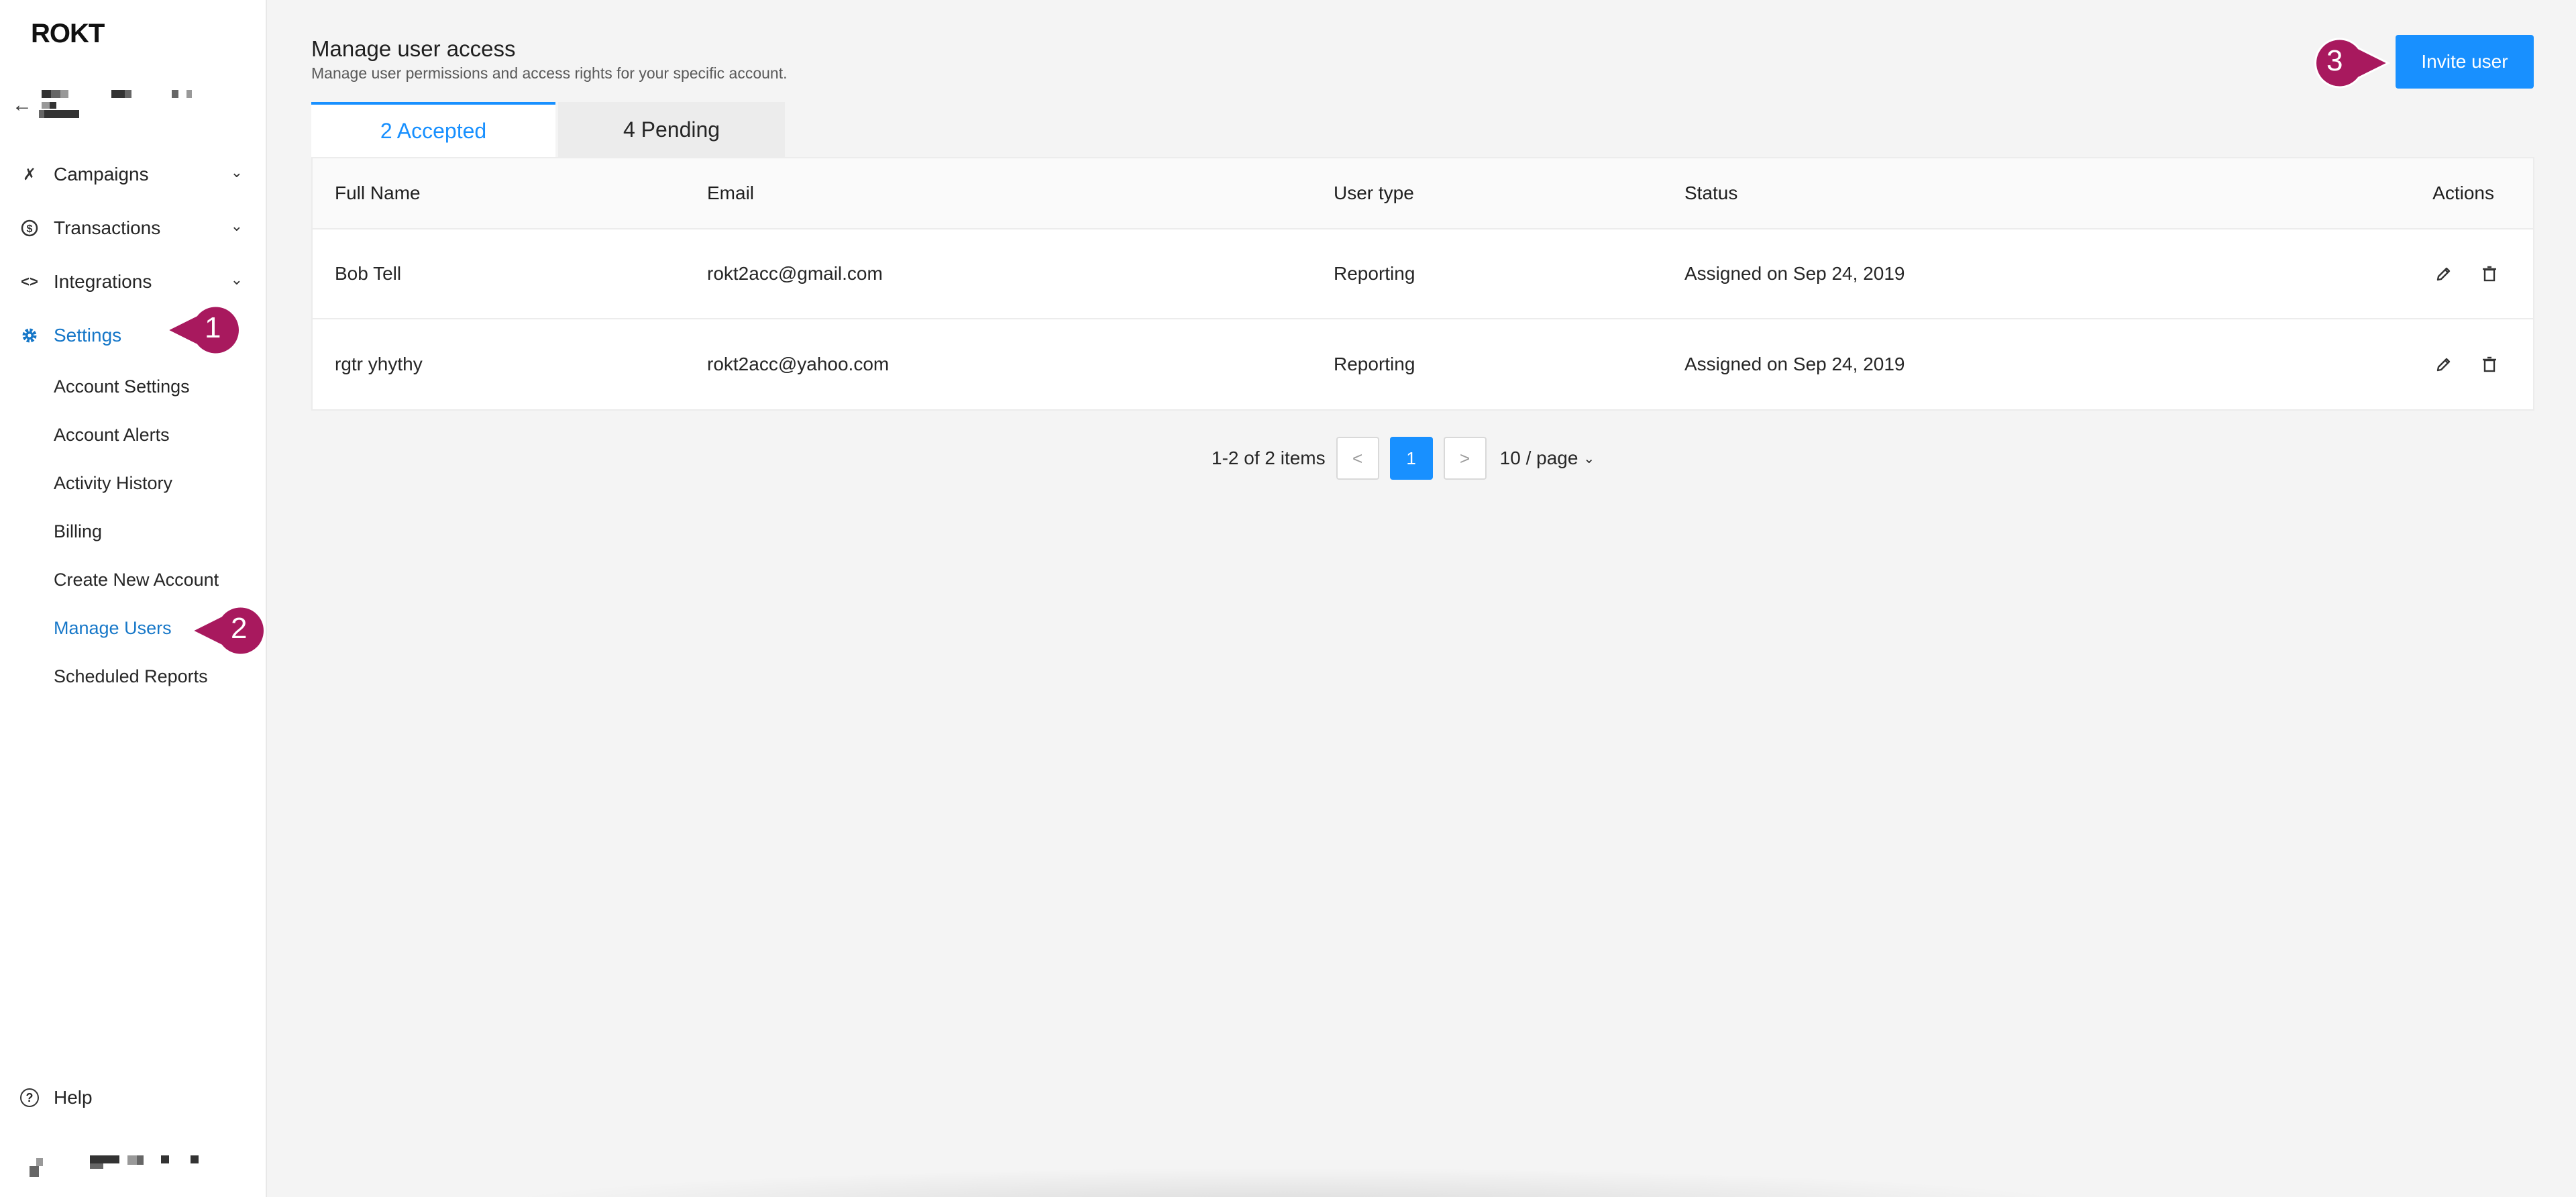  Describe the element at coordinates (1465, 458) in the screenshot. I see `next-page-button: >` at that location.